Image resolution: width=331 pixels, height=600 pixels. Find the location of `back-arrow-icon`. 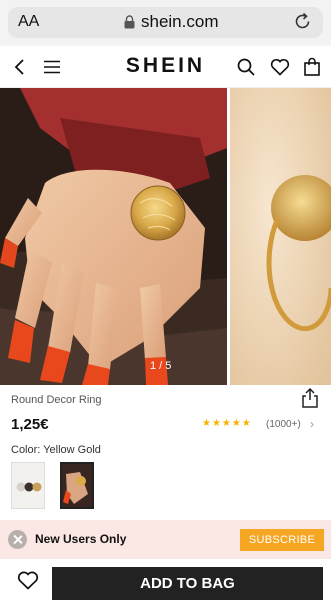

back-arrow-icon is located at coordinates (20, 67).